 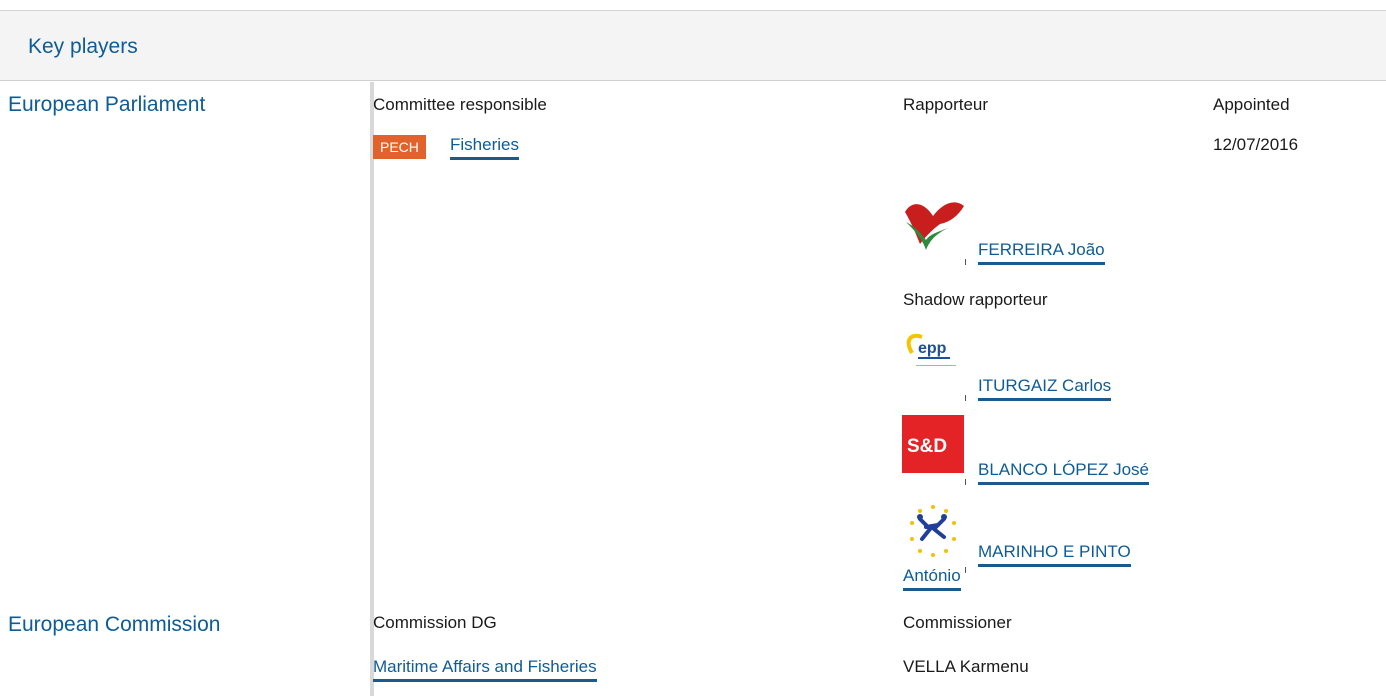 I want to click on panel-header: Key players, so click(x=693, y=46).